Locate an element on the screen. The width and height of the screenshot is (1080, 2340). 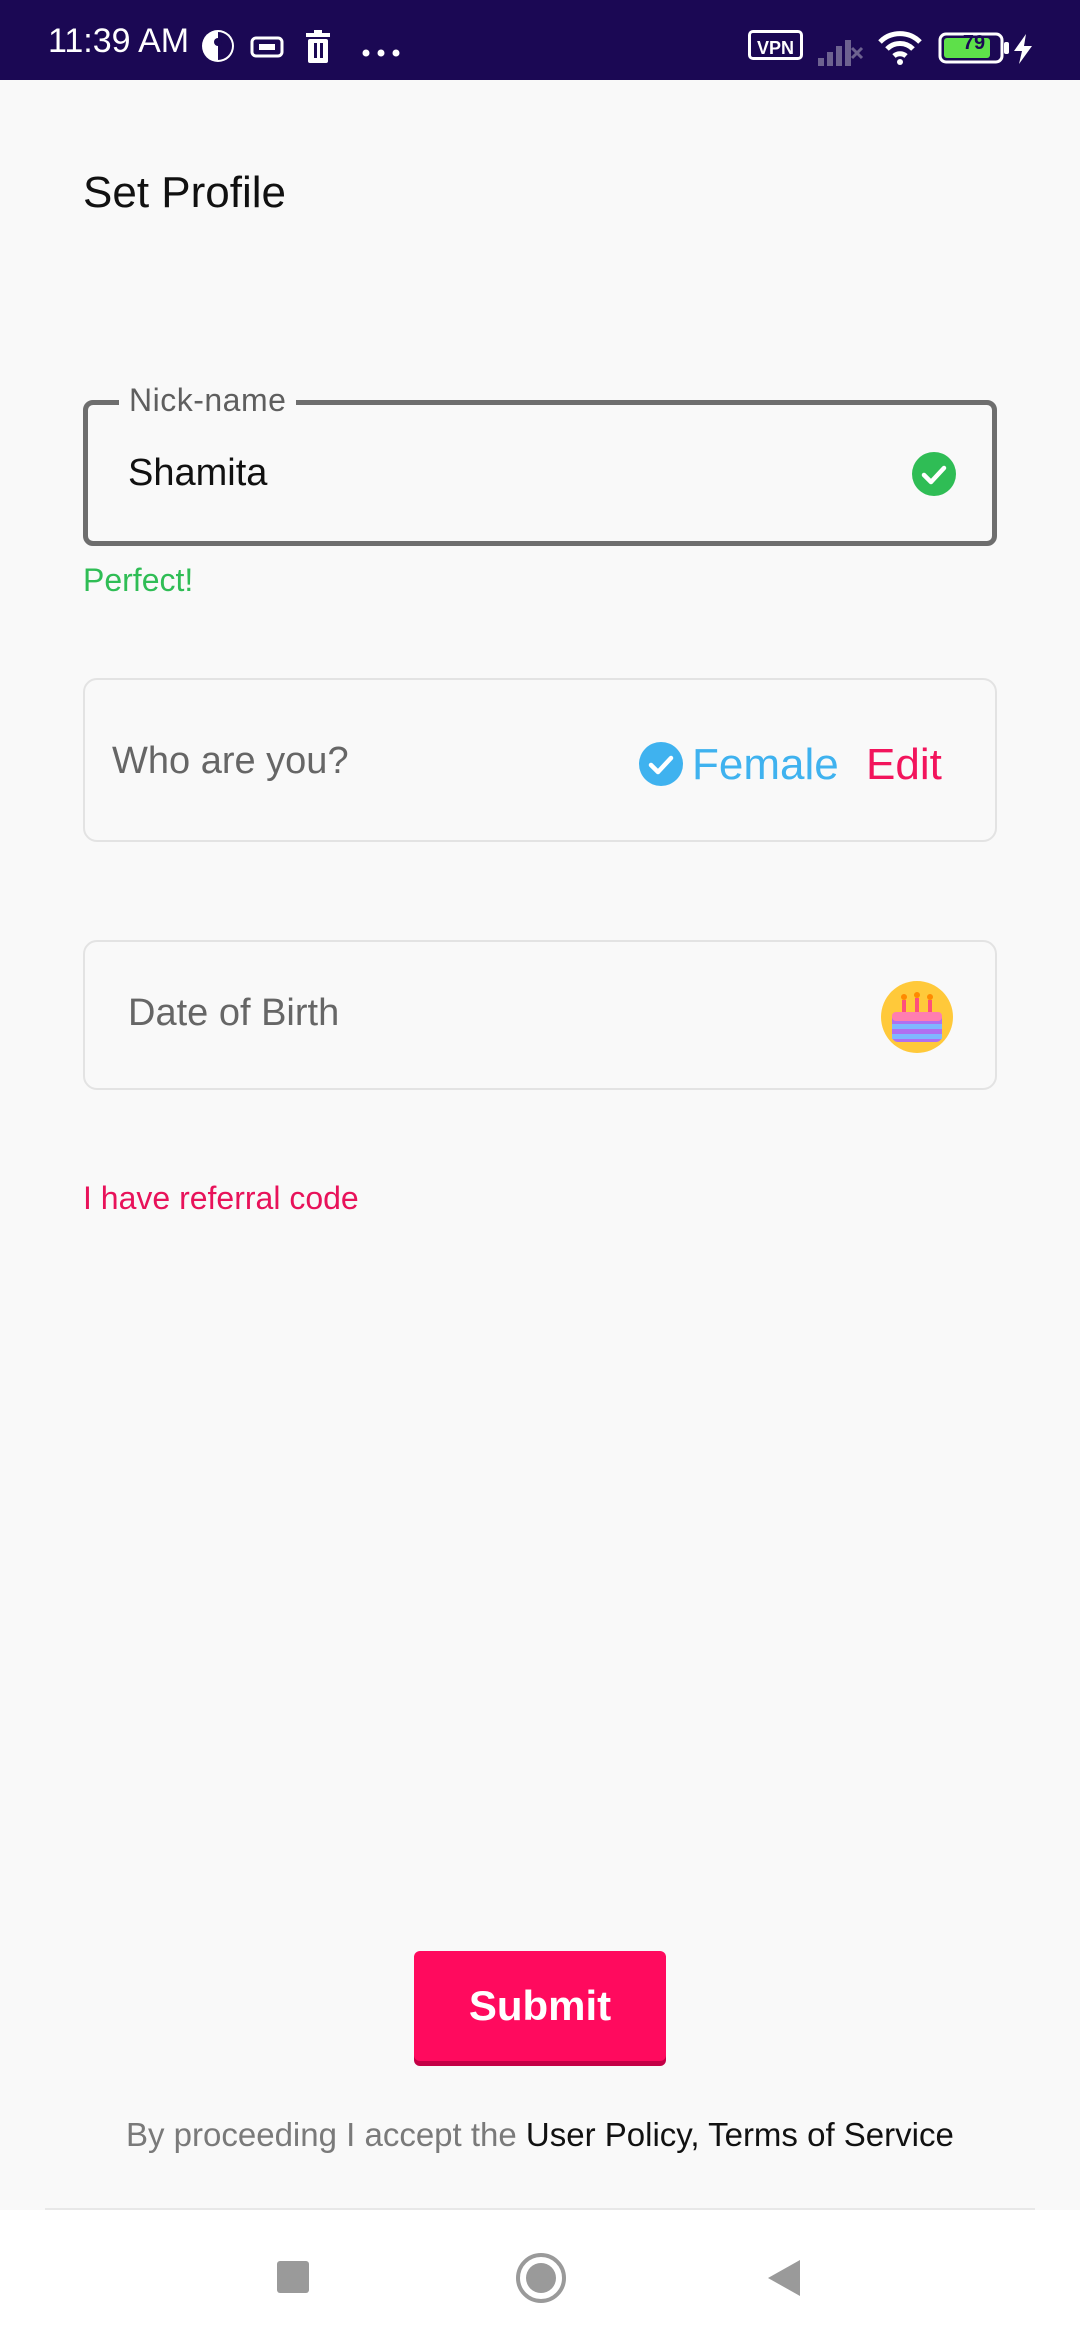
edit-gender-button: Edit is located at coordinates (904, 765).